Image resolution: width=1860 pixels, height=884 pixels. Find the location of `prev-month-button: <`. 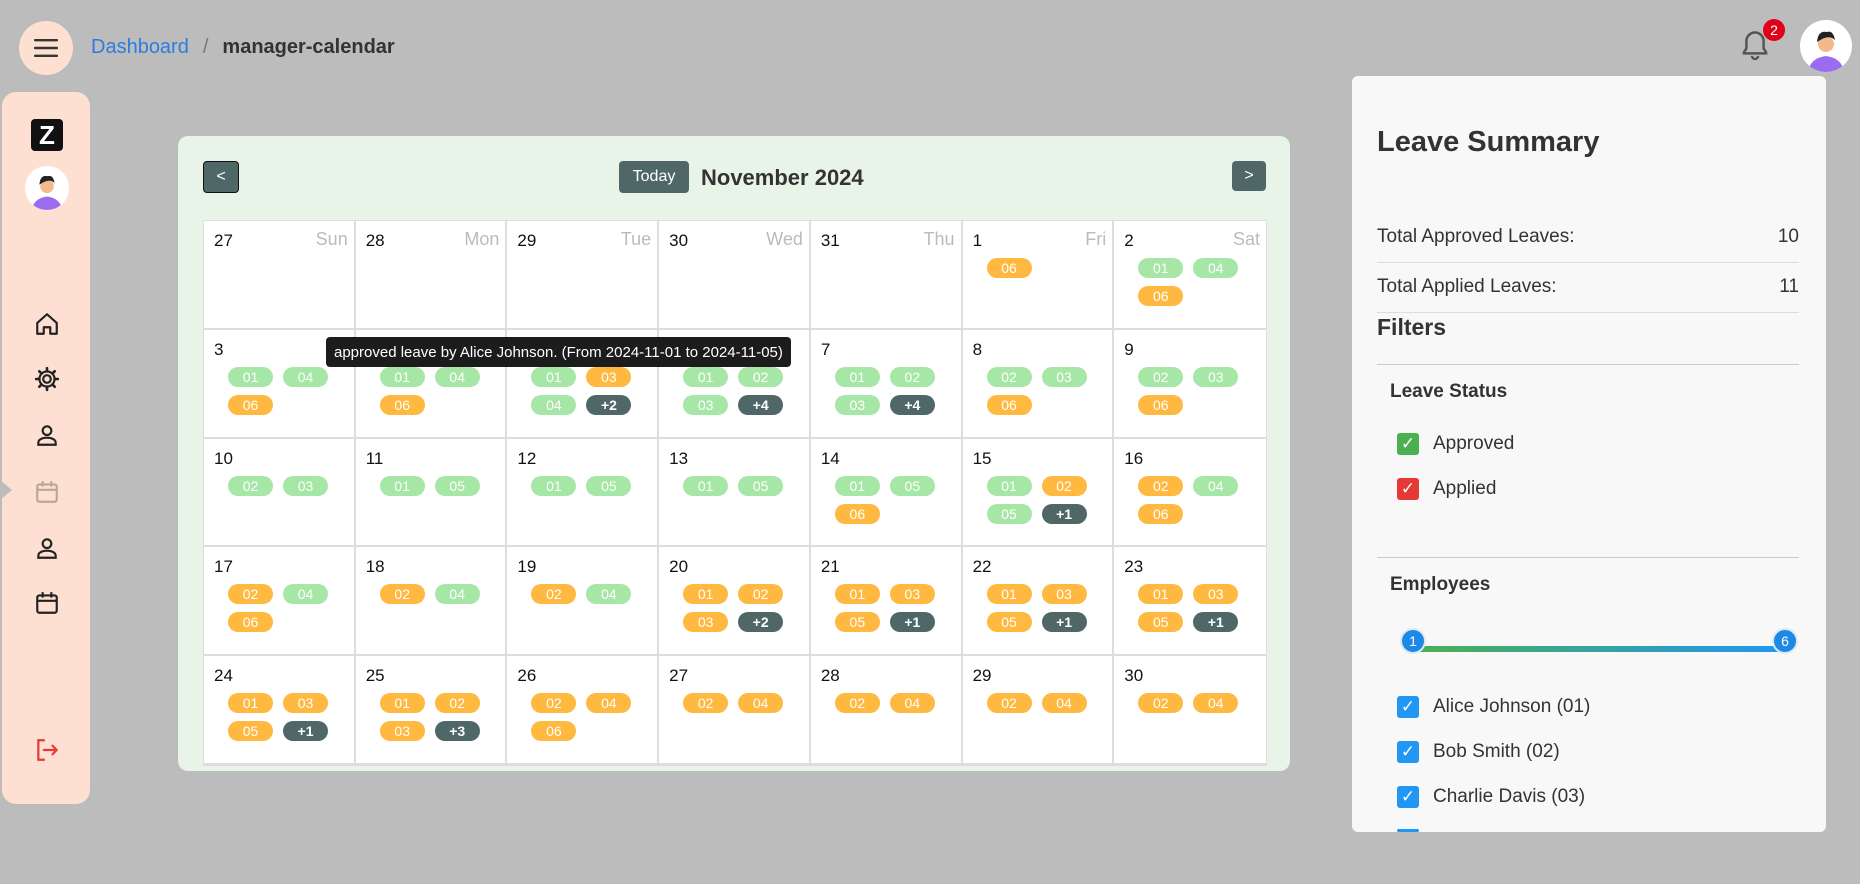

prev-month-button: < is located at coordinates (221, 177).